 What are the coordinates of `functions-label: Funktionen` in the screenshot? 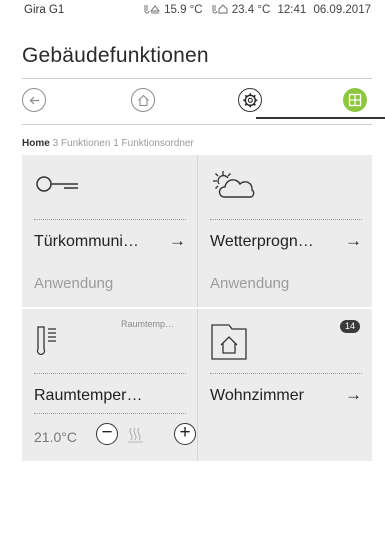 It's located at (85, 143).